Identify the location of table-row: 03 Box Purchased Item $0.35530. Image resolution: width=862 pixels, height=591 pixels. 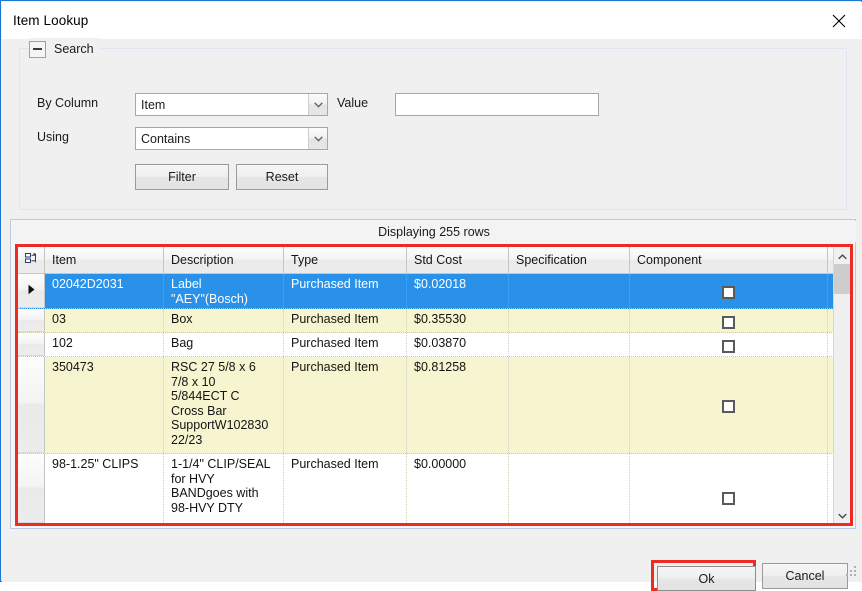
(434, 321).